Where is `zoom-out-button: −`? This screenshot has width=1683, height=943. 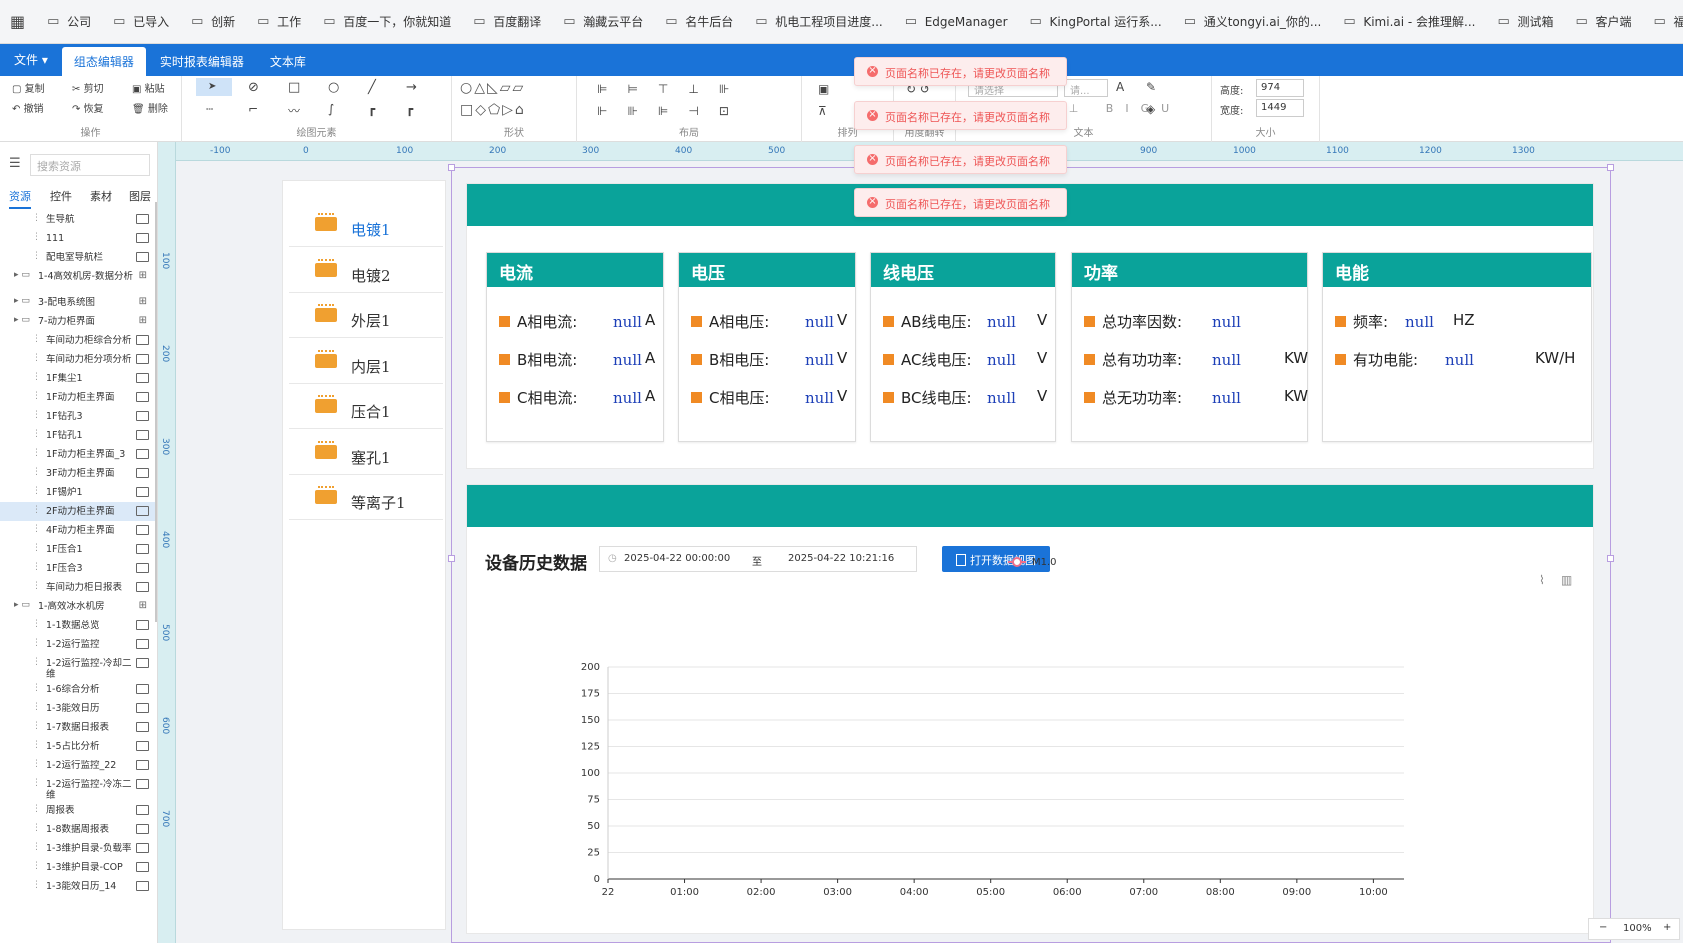 zoom-out-button: − is located at coordinates (1603, 927).